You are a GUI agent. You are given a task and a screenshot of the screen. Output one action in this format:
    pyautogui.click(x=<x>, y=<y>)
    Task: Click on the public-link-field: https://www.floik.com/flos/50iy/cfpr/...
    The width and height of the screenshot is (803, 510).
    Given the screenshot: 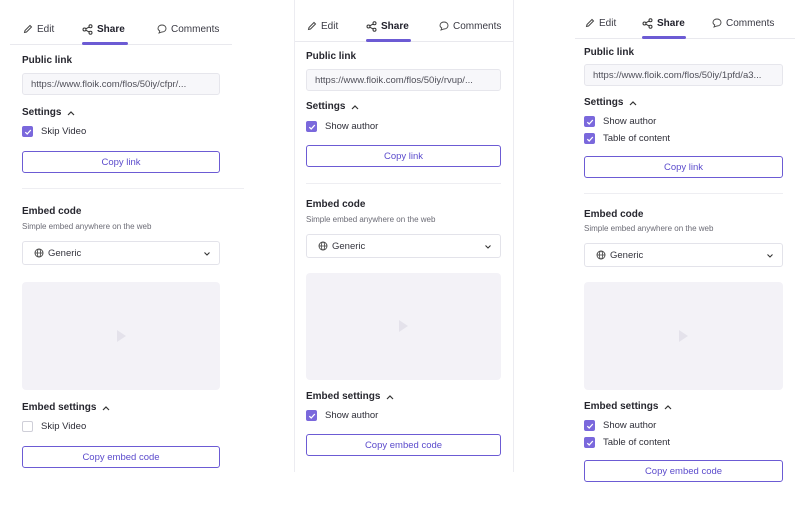 What is the action you would take?
    pyautogui.click(x=121, y=84)
    